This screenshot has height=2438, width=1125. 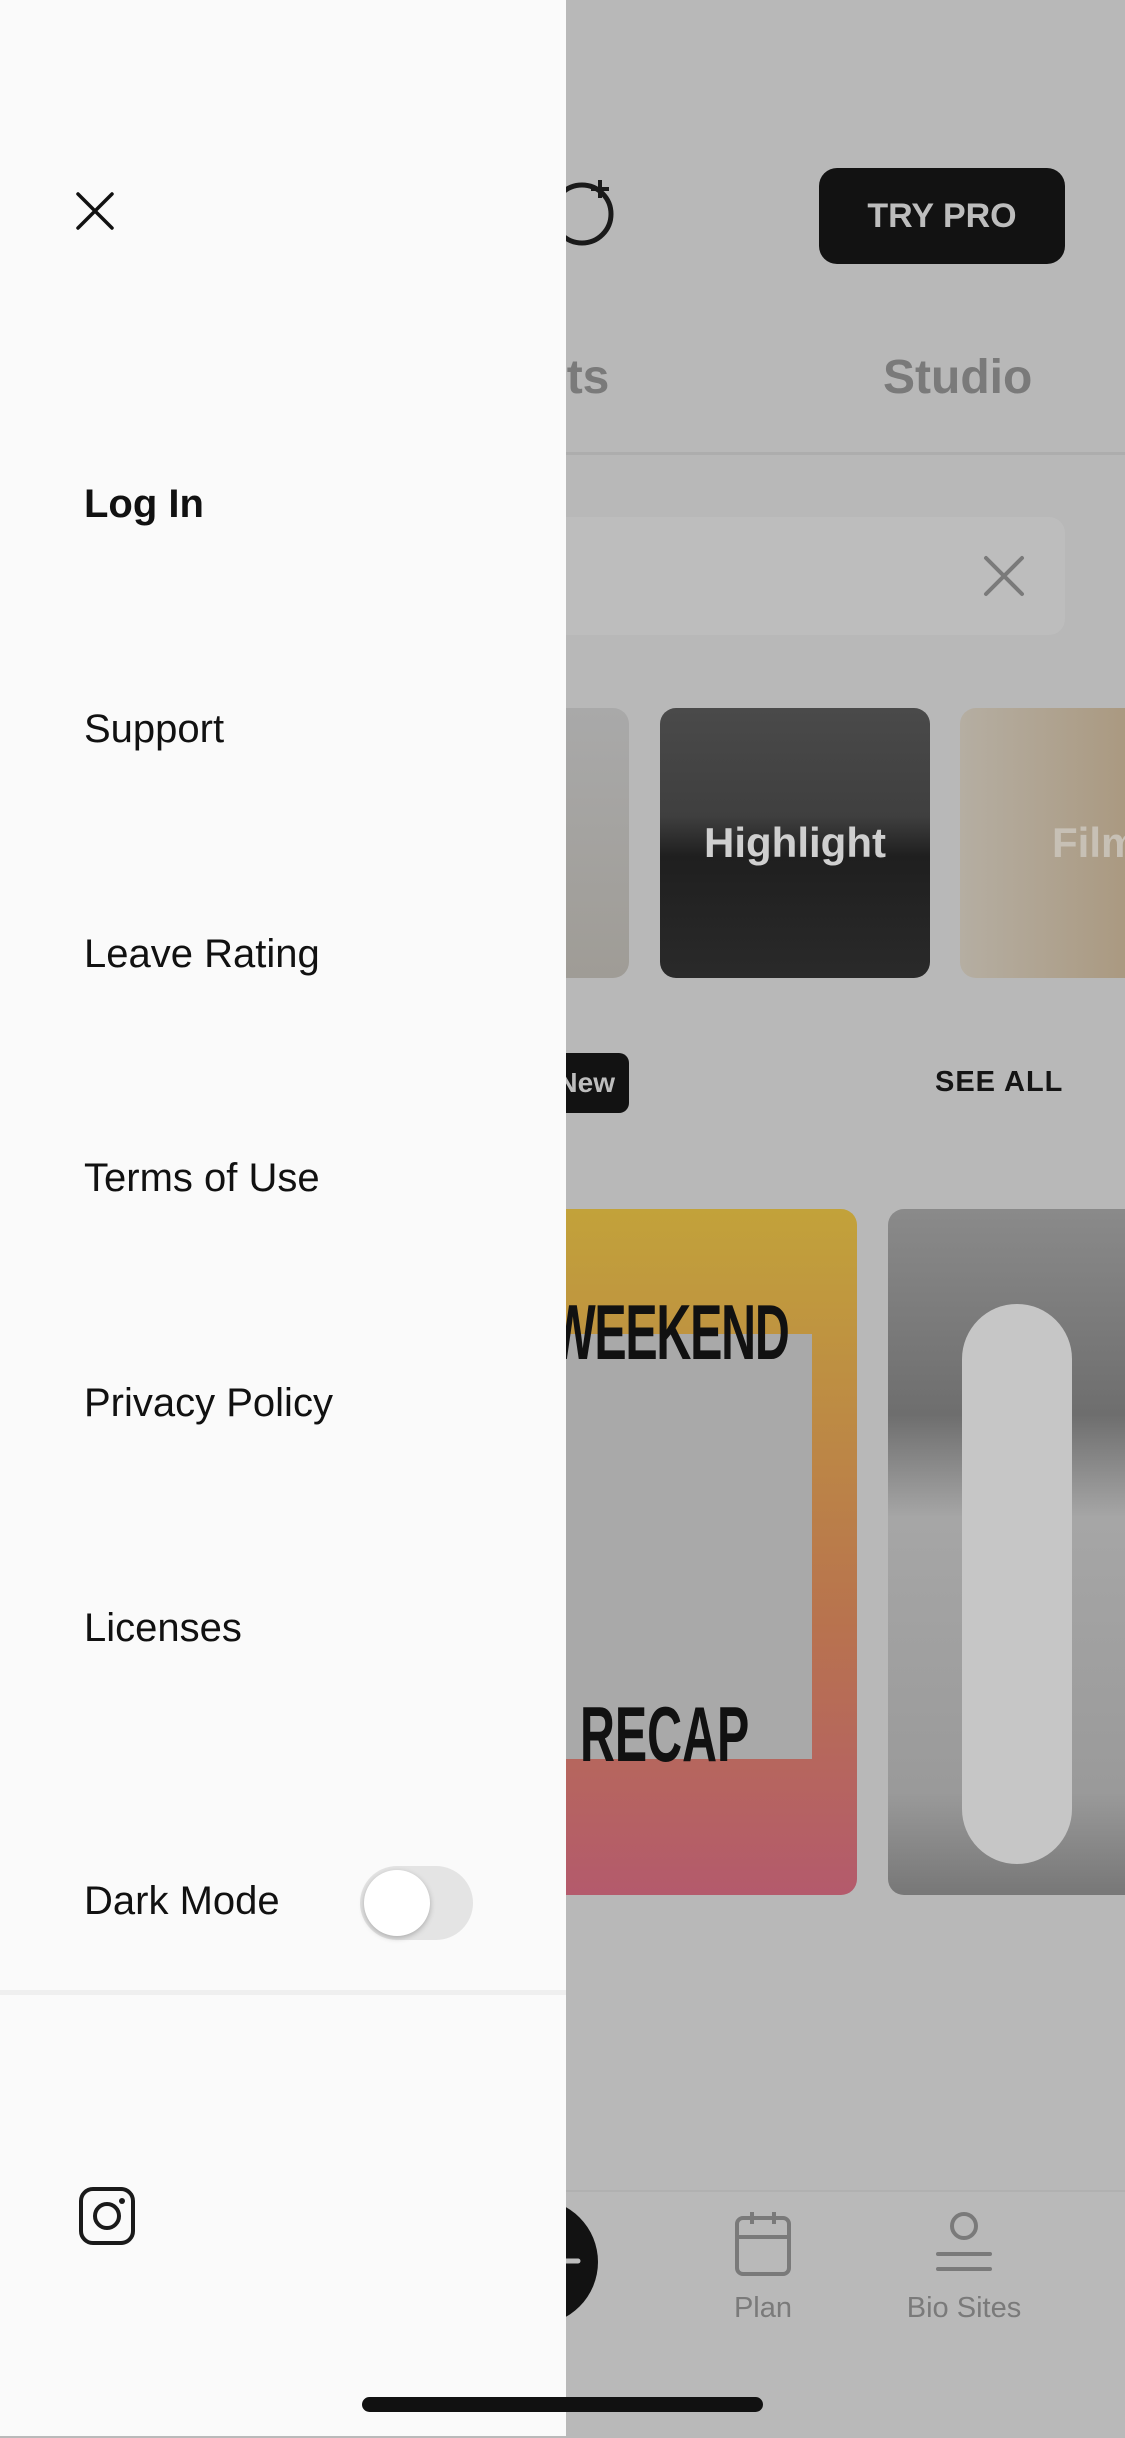 I want to click on add-timer-icon, so click(x=597, y=210).